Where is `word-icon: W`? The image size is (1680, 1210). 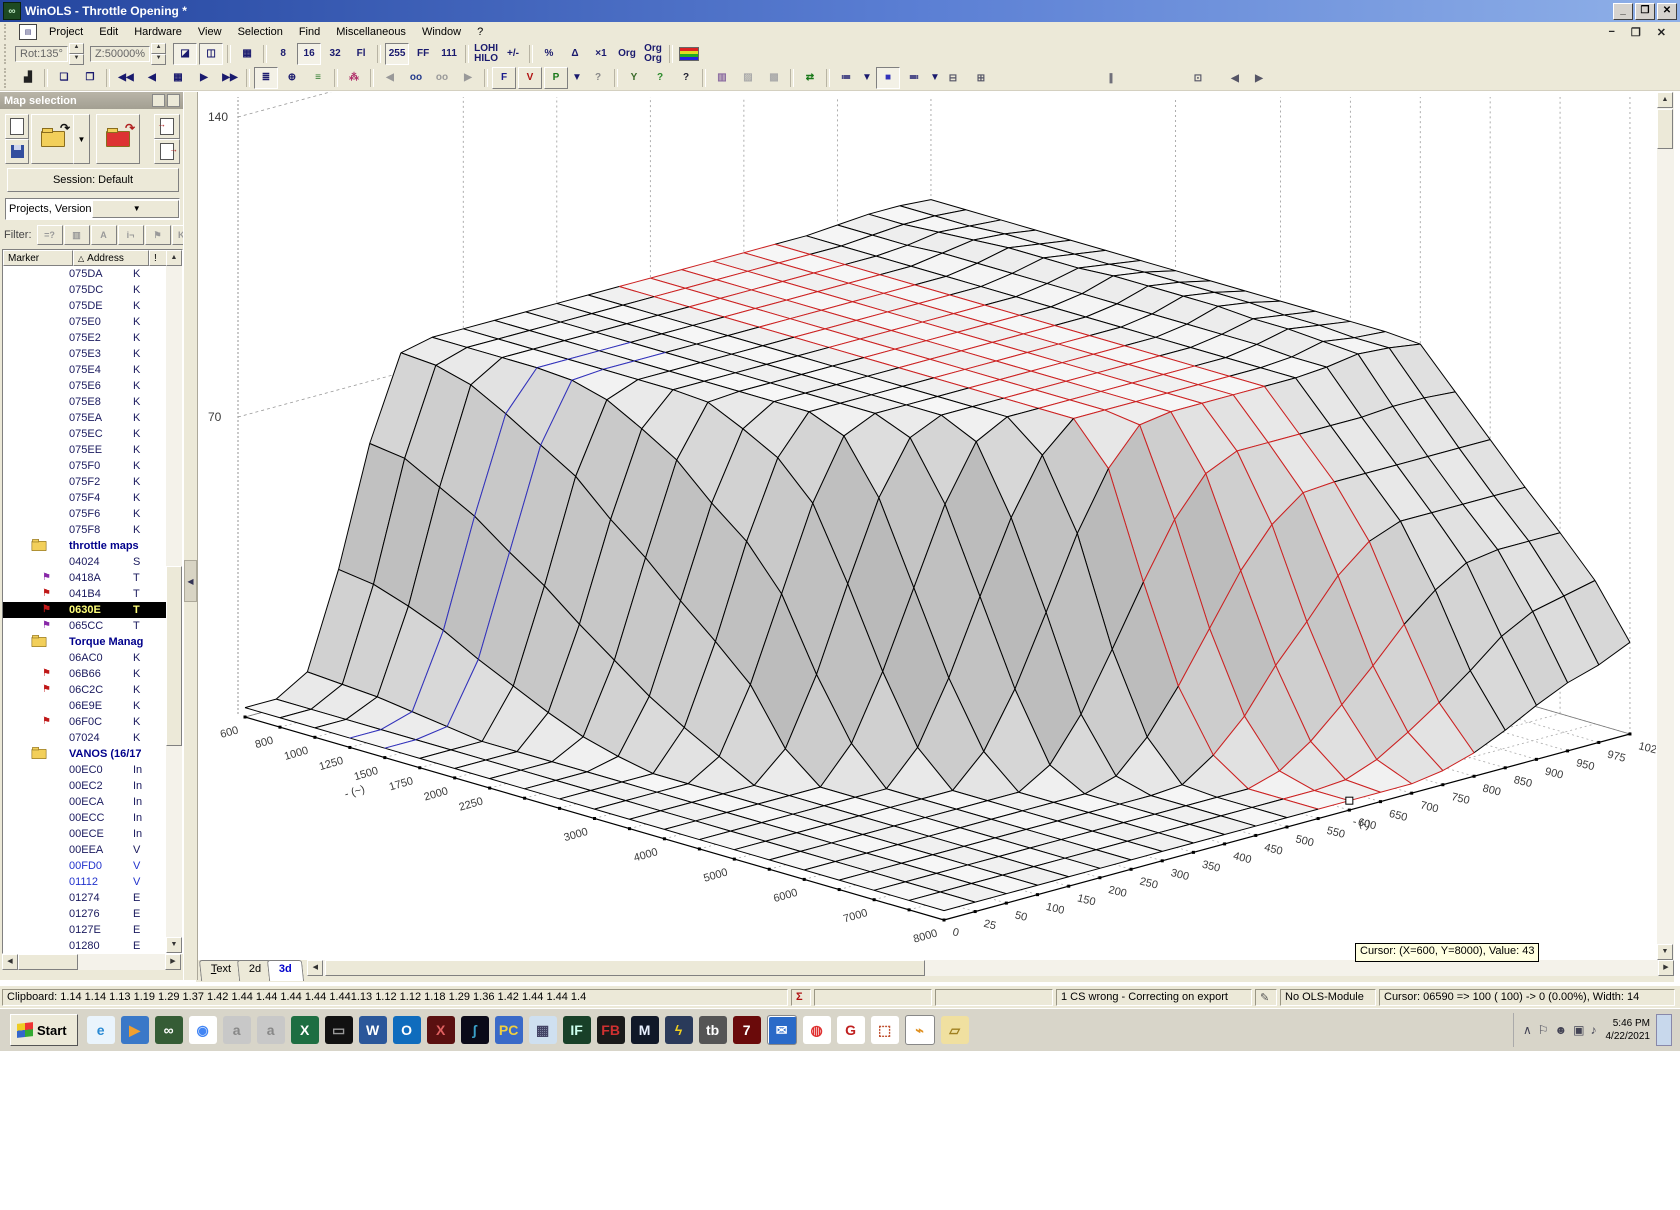 word-icon: W is located at coordinates (372, 1030).